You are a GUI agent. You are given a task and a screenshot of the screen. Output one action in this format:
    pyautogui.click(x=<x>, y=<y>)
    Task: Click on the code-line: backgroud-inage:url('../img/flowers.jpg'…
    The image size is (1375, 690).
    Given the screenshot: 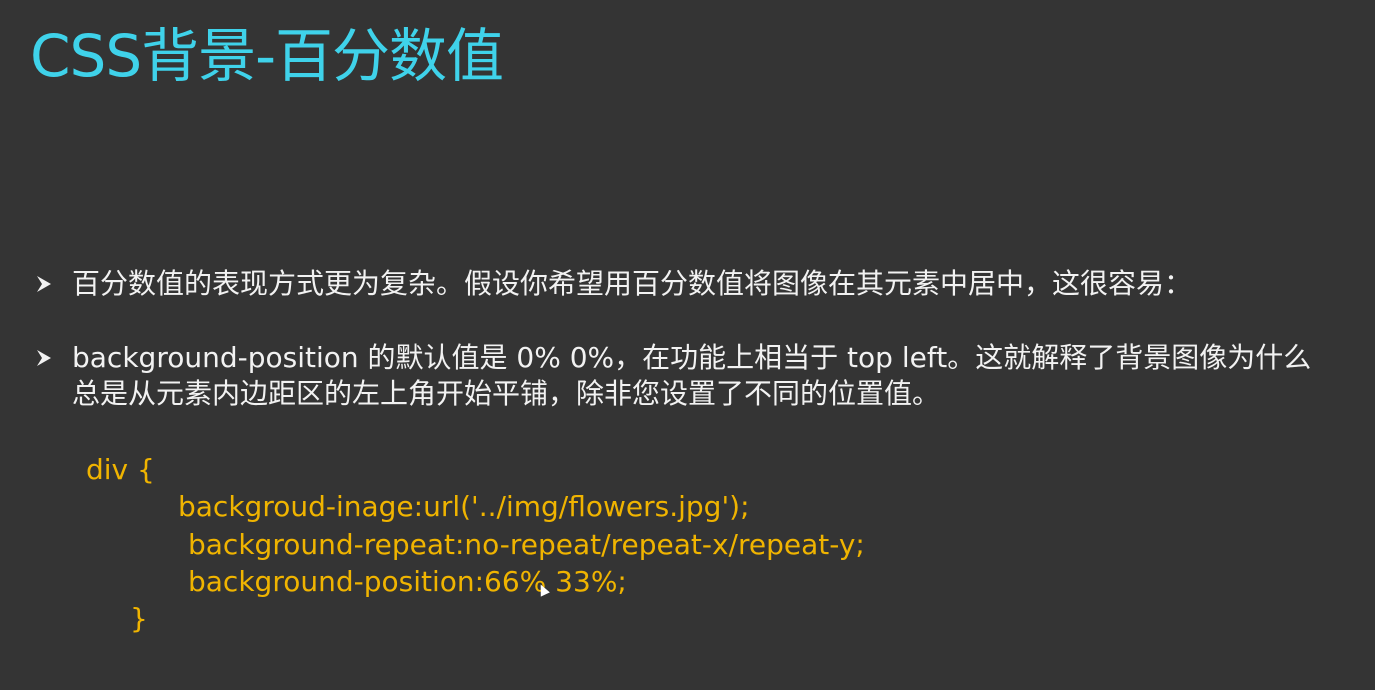 What is the action you would take?
    pyautogui.click(x=464, y=506)
    